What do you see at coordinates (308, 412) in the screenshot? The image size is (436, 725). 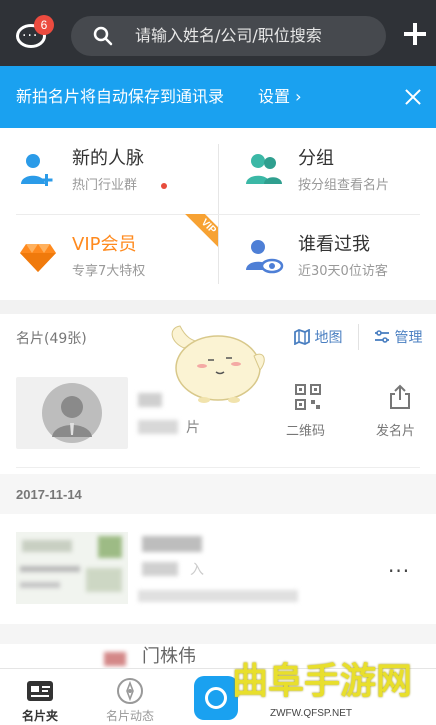 I see `qr-code-button: 二维码` at bounding box center [308, 412].